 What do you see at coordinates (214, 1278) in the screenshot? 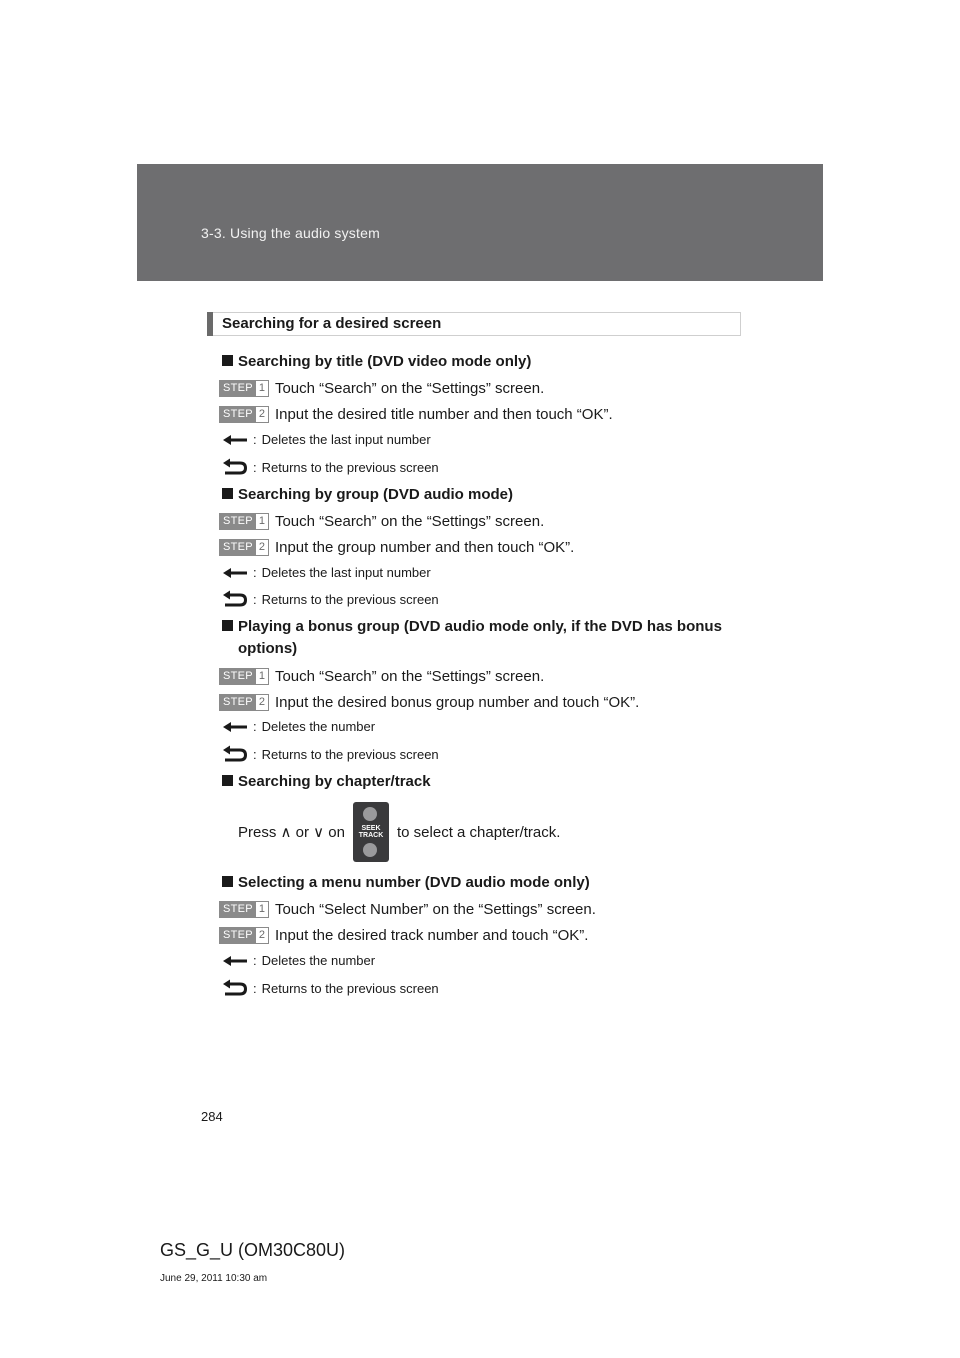
I see `document-date: June 29, 2011 10:30 am` at bounding box center [214, 1278].